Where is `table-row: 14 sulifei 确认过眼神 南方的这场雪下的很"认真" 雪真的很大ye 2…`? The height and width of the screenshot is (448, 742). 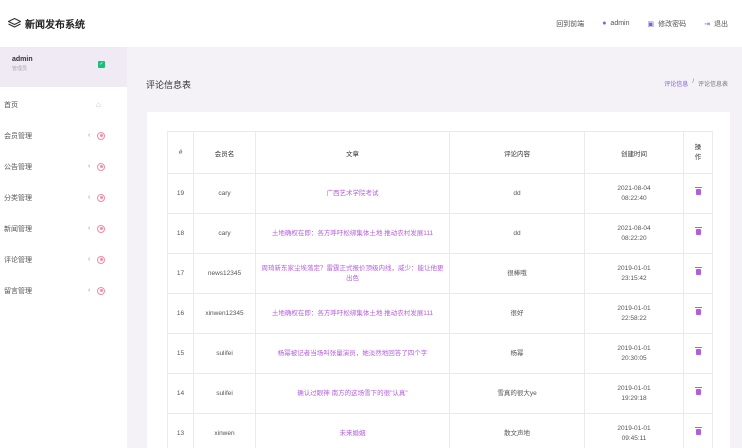
table-row: 14 sulifei 确认过眼神 南方的这场雪下的很"认真" 雪真的很大ye 2… is located at coordinates (440, 393).